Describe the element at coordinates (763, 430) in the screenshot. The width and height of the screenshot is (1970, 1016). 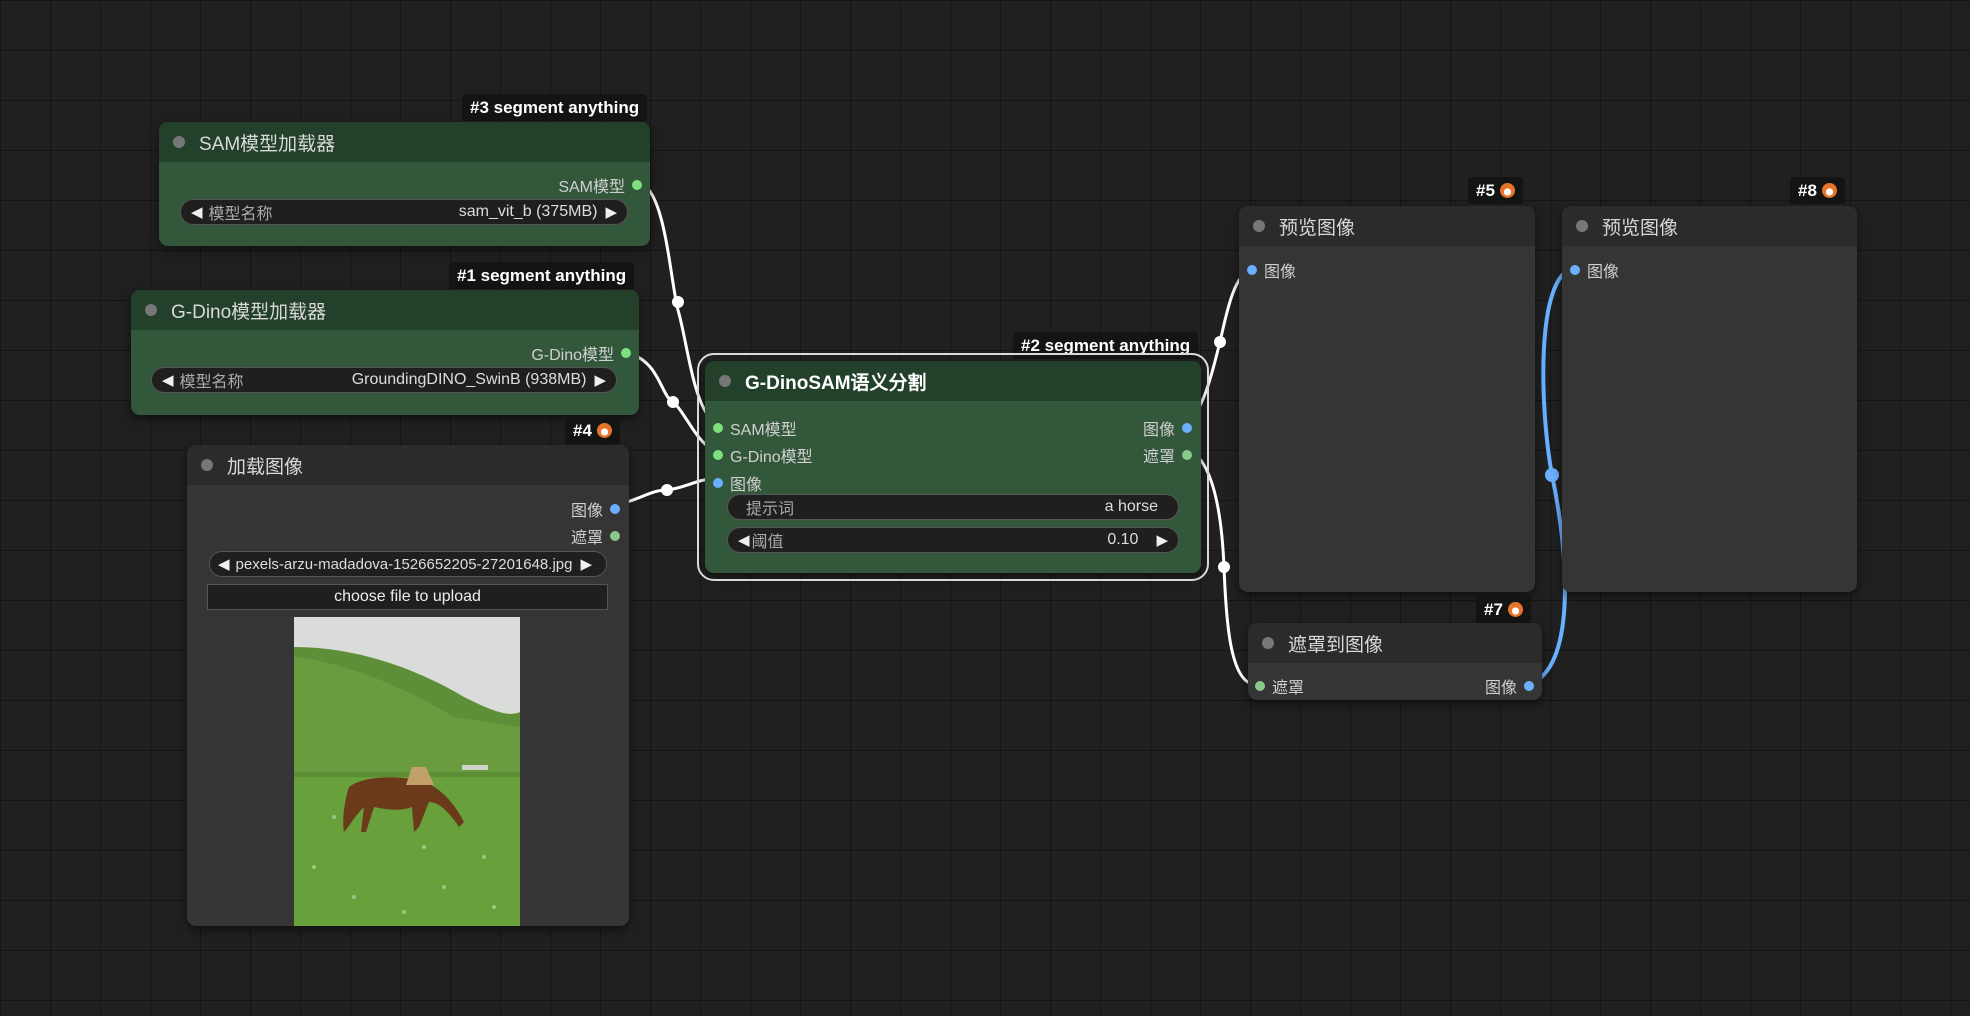
I see `input-label: SAM模型` at that location.